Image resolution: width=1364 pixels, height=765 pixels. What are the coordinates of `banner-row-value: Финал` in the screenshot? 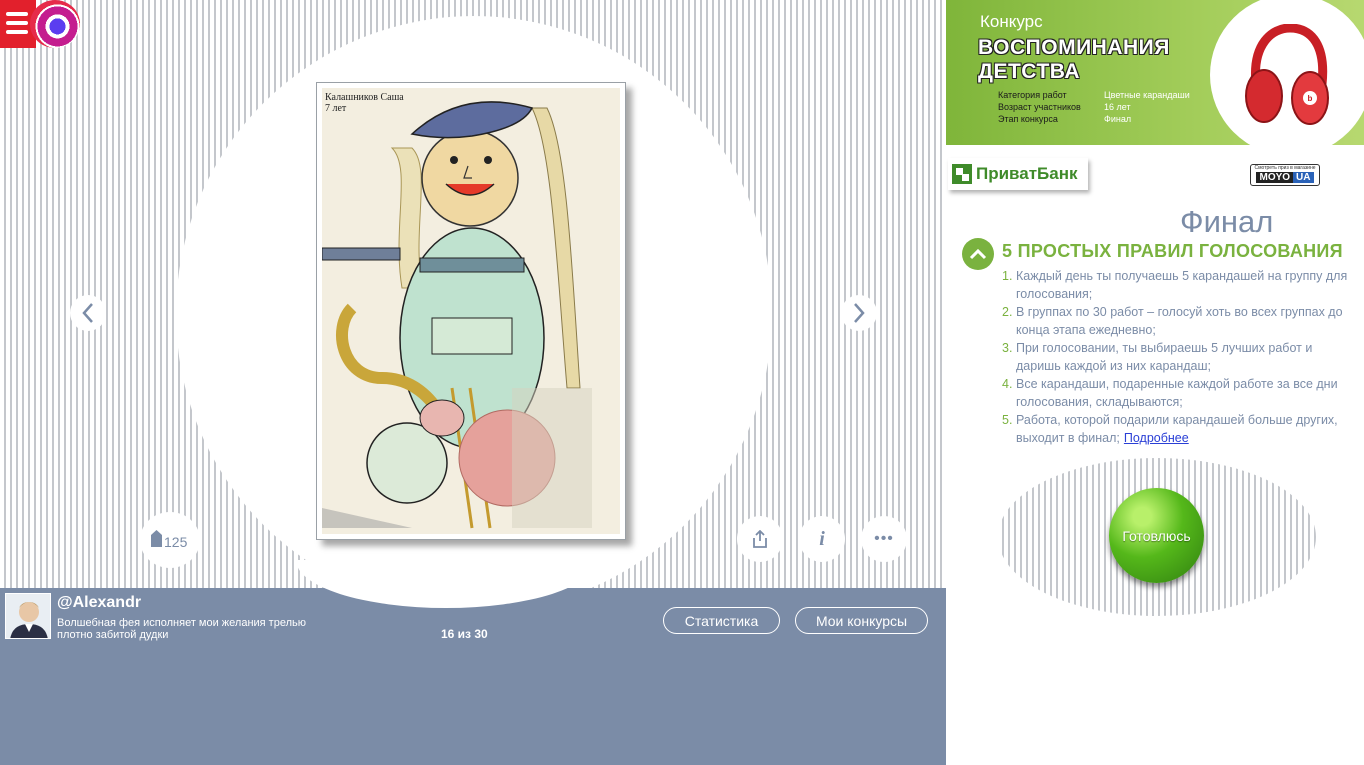 It's located at (1118, 119).